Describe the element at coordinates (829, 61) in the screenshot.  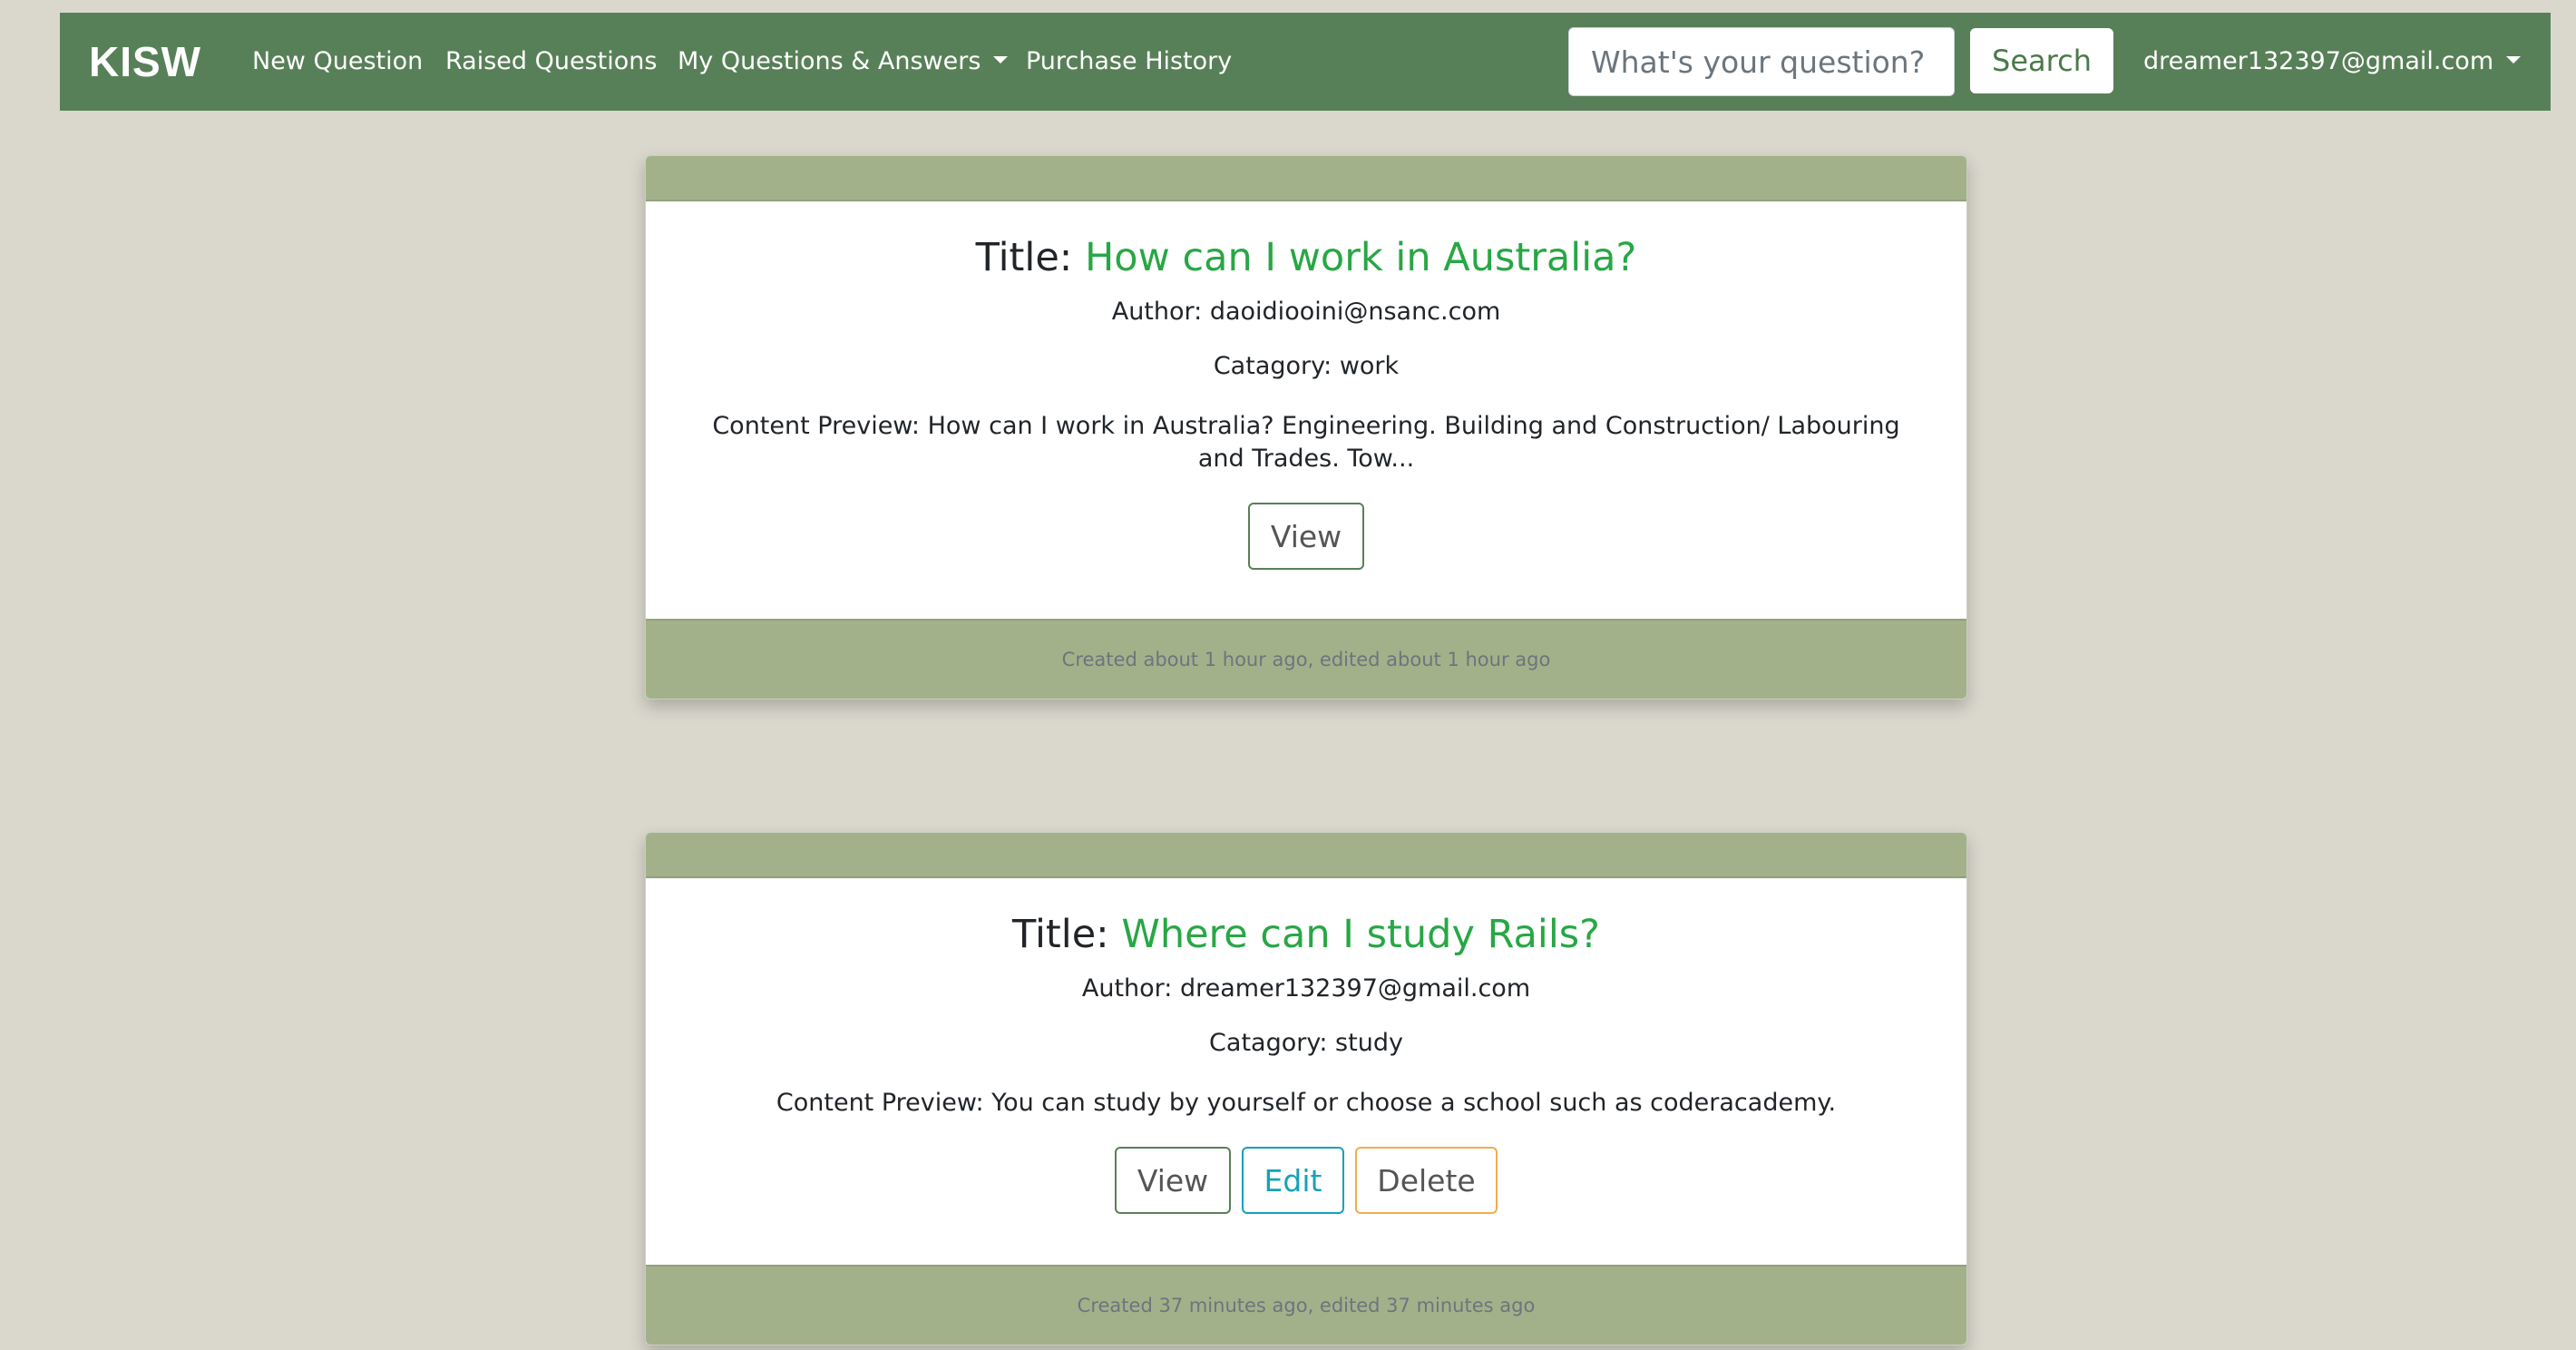
I see `nav-my-questions-label: My Questions & Answers` at that location.